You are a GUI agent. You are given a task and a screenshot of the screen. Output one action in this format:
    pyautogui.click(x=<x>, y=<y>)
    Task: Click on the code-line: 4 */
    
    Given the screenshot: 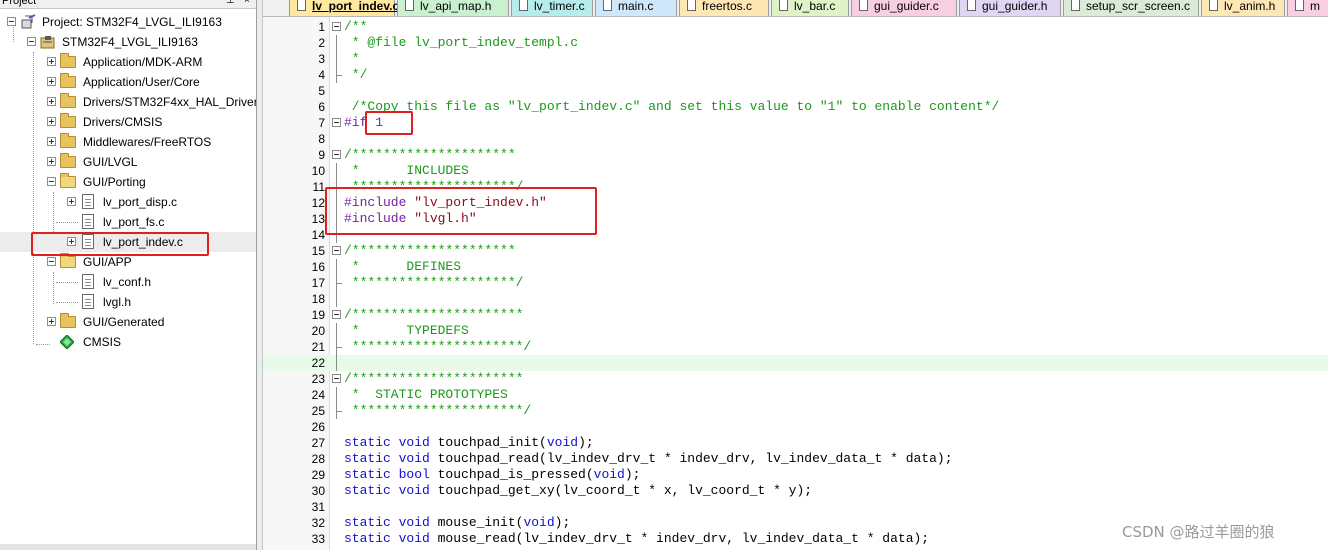 What is the action you would take?
    pyautogui.click(x=795, y=75)
    